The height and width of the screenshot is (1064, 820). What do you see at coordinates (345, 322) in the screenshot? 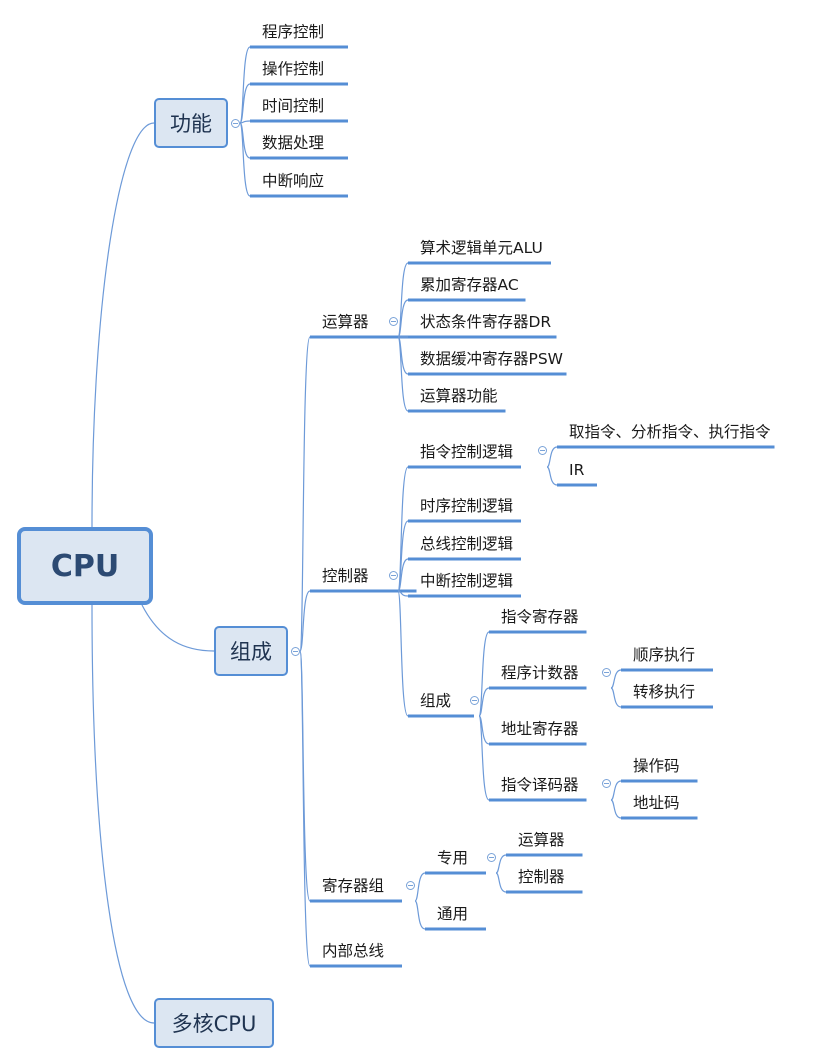
I see `sub-topic-alu: 运算器` at bounding box center [345, 322].